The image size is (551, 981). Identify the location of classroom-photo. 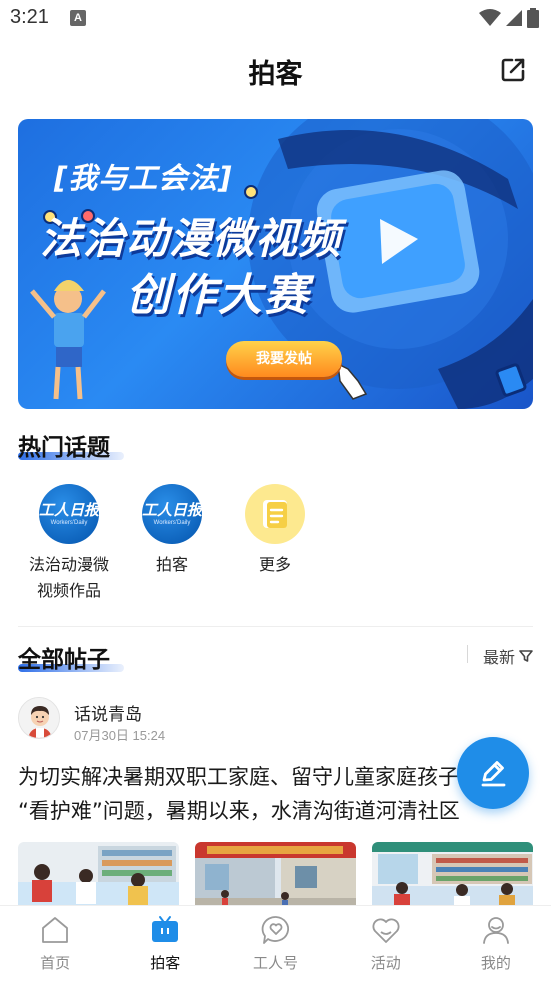
(98, 877).